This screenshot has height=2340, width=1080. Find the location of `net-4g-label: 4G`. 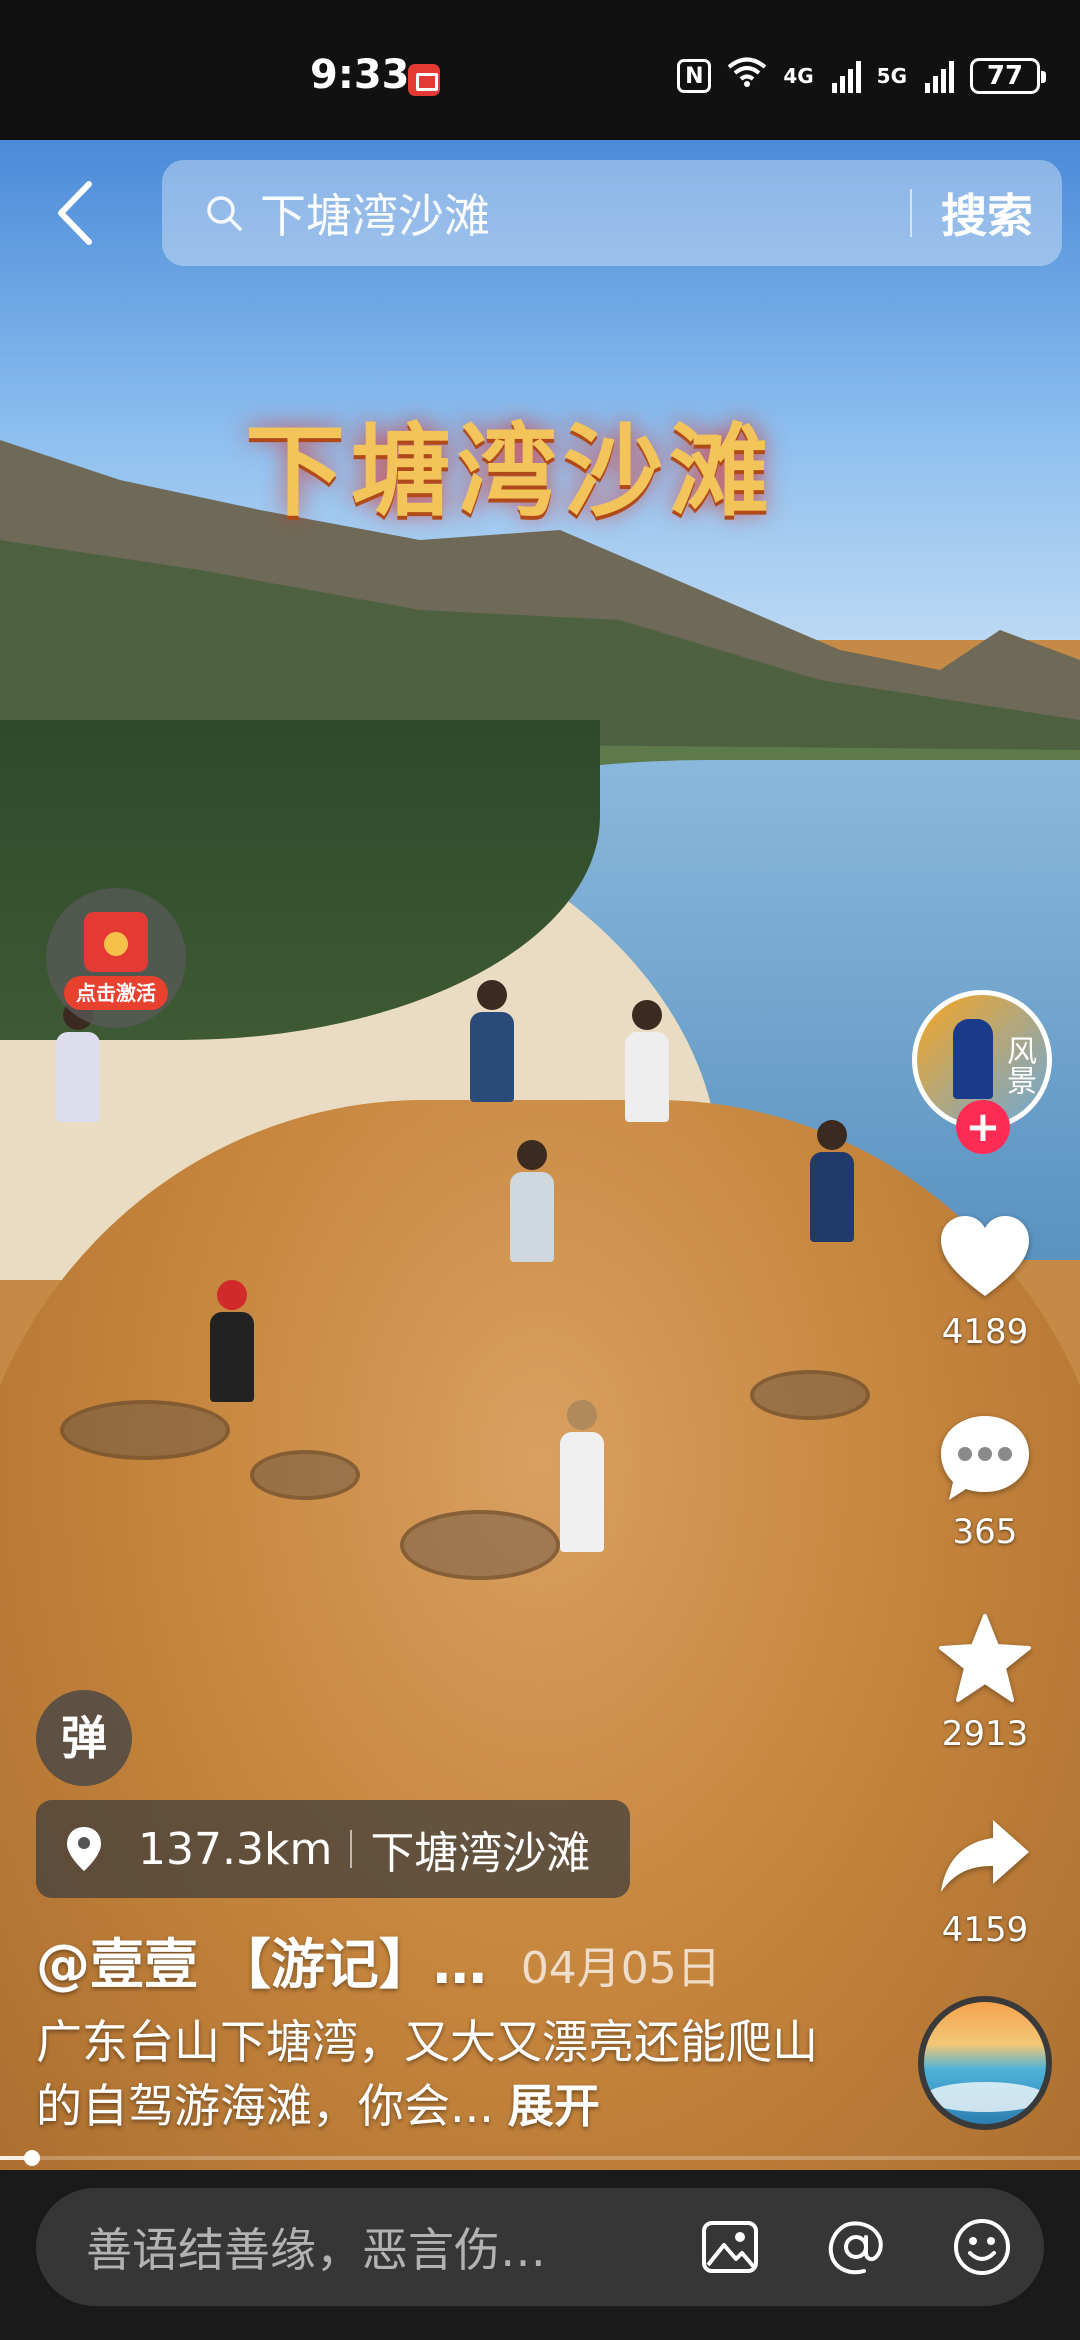

net-4g-label: 4G is located at coordinates (798, 76).